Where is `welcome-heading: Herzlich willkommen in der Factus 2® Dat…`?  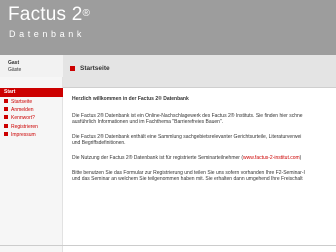 welcome-heading: Herzlich willkommen in der Factus 2® Dat… is located at coordinates (130, 99).